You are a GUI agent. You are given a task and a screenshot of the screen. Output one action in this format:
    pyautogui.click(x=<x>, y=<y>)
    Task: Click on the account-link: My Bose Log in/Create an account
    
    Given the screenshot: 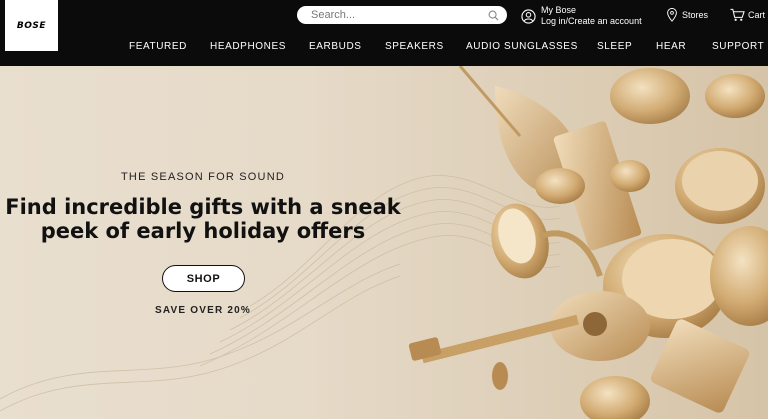 What is the action you would take?
    pyautogui.click(x=581, y=16)
    